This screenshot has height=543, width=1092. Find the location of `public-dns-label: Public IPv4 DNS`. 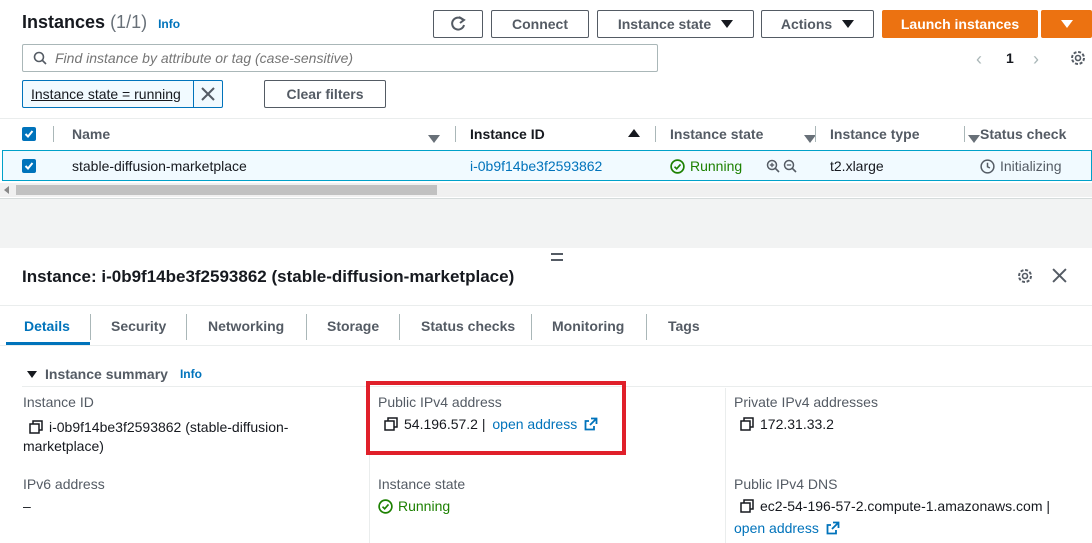

public-dns-label: Public IPv4 DNS is located at coordinates (786, 484).